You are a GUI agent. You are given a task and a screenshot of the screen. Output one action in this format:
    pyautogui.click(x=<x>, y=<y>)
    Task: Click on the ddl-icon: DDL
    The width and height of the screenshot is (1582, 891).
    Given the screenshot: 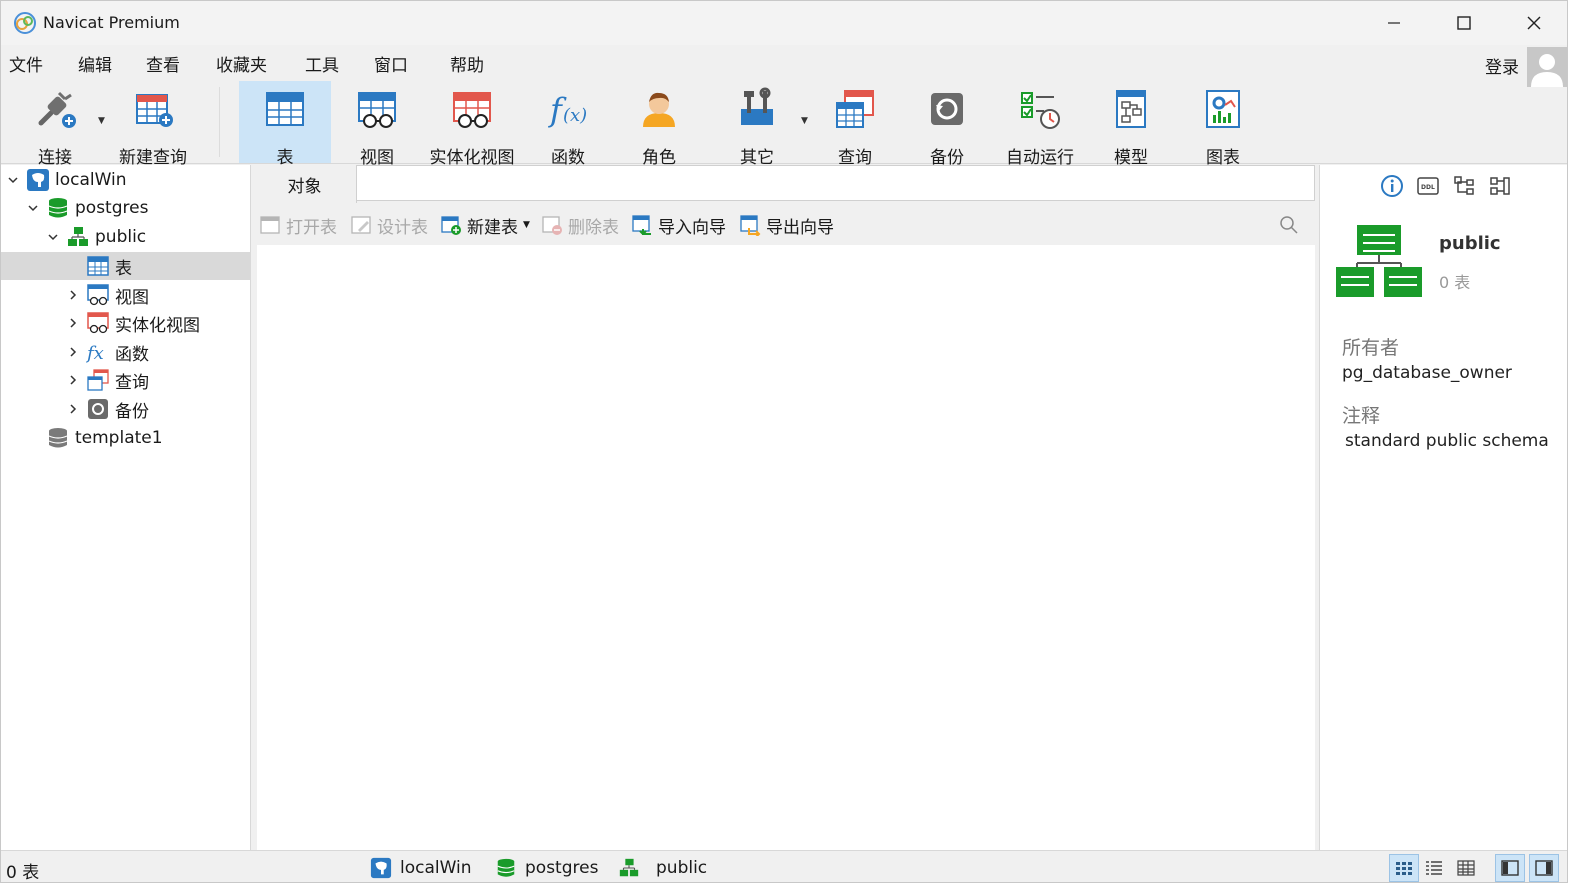 What is the action you would take?
    pyautogui.click(x=1428, y=186)
    